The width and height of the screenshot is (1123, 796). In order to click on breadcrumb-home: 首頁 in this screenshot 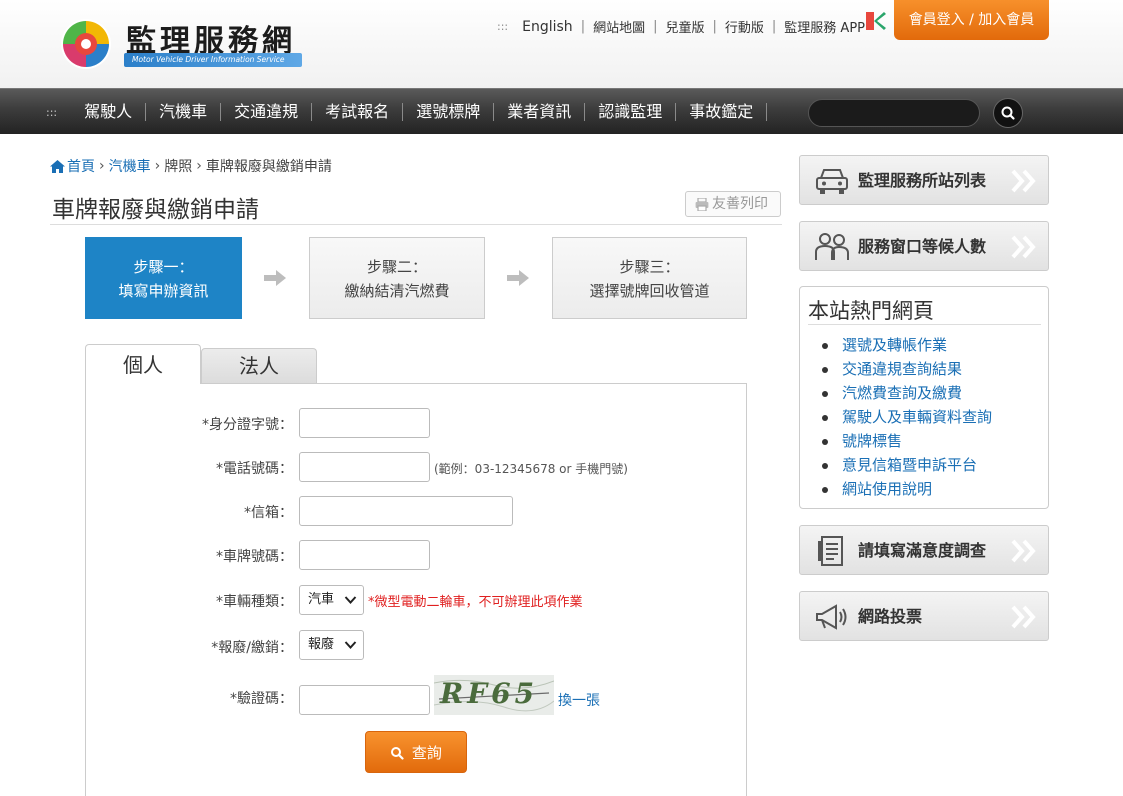, I will do `click(81, 166)`.